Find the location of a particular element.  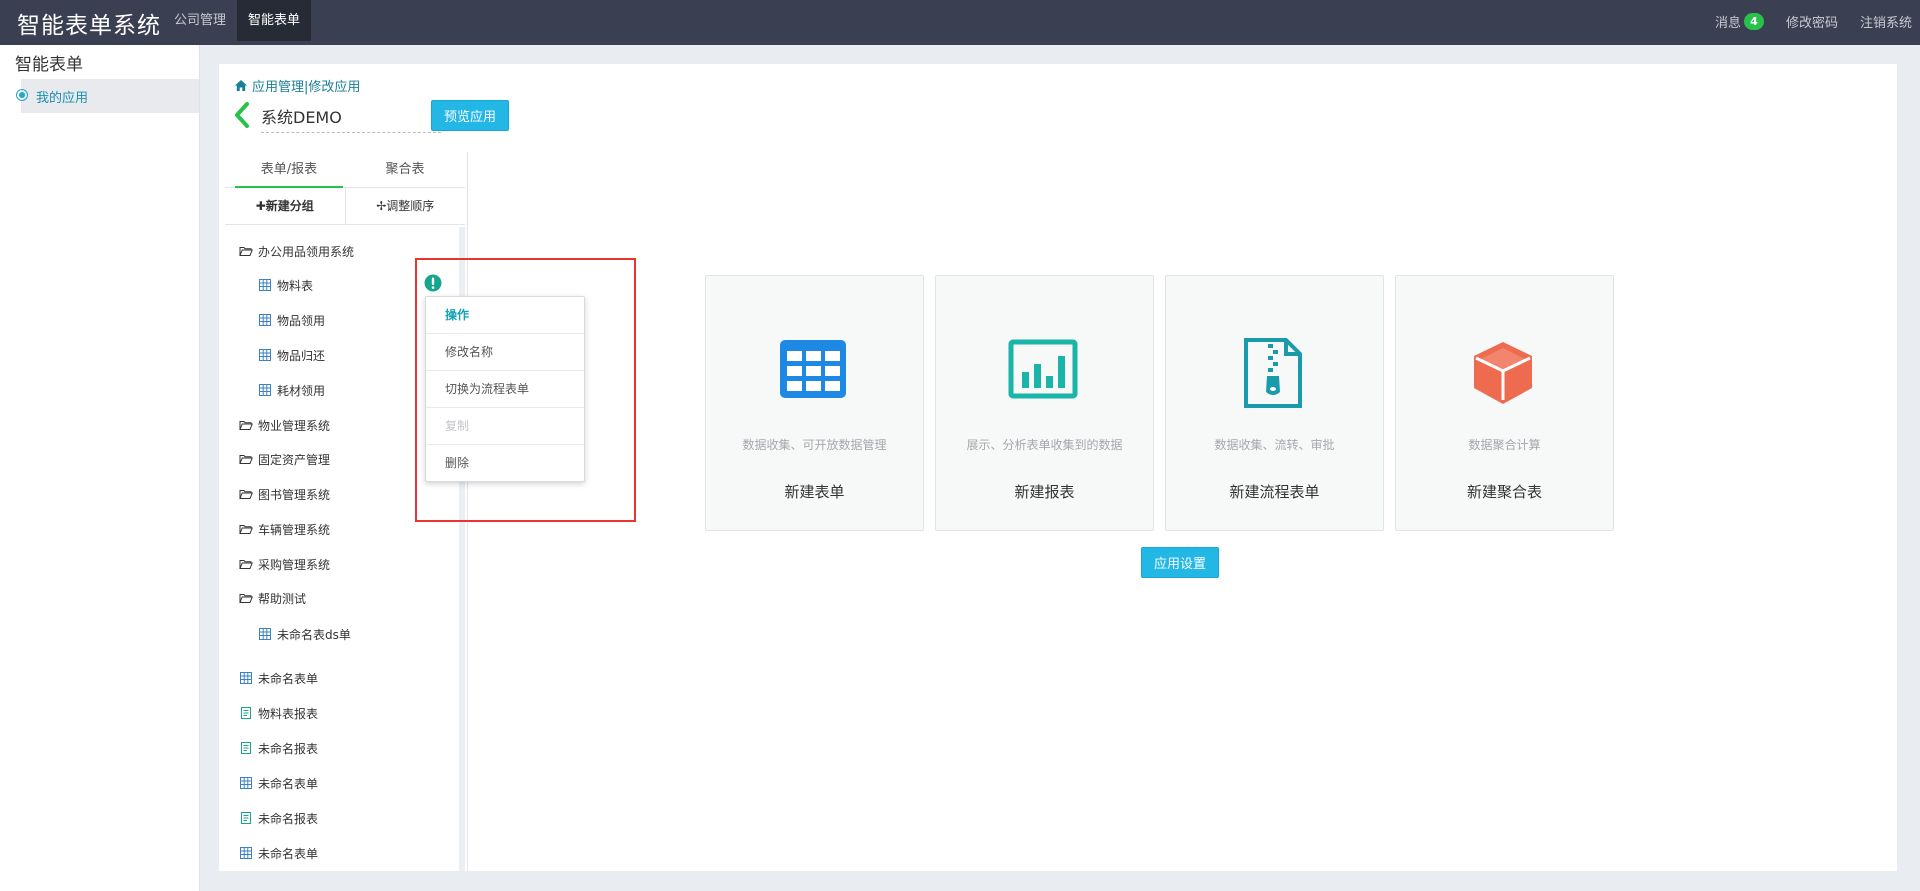

tree-item-label: 未命名报表 is located at coordinates (288, 818).